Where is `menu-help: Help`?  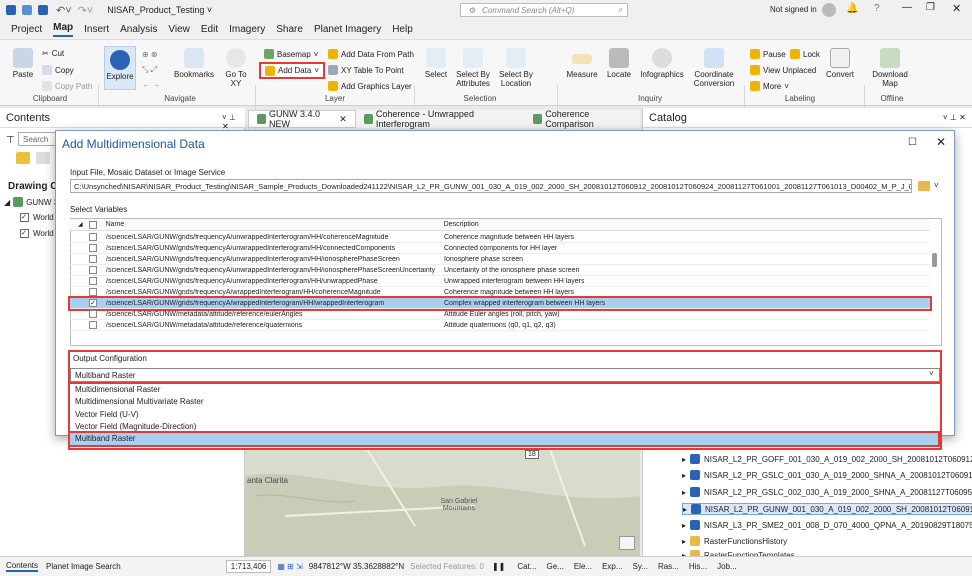
menu-help: Help is located at coordinates (402, 29).